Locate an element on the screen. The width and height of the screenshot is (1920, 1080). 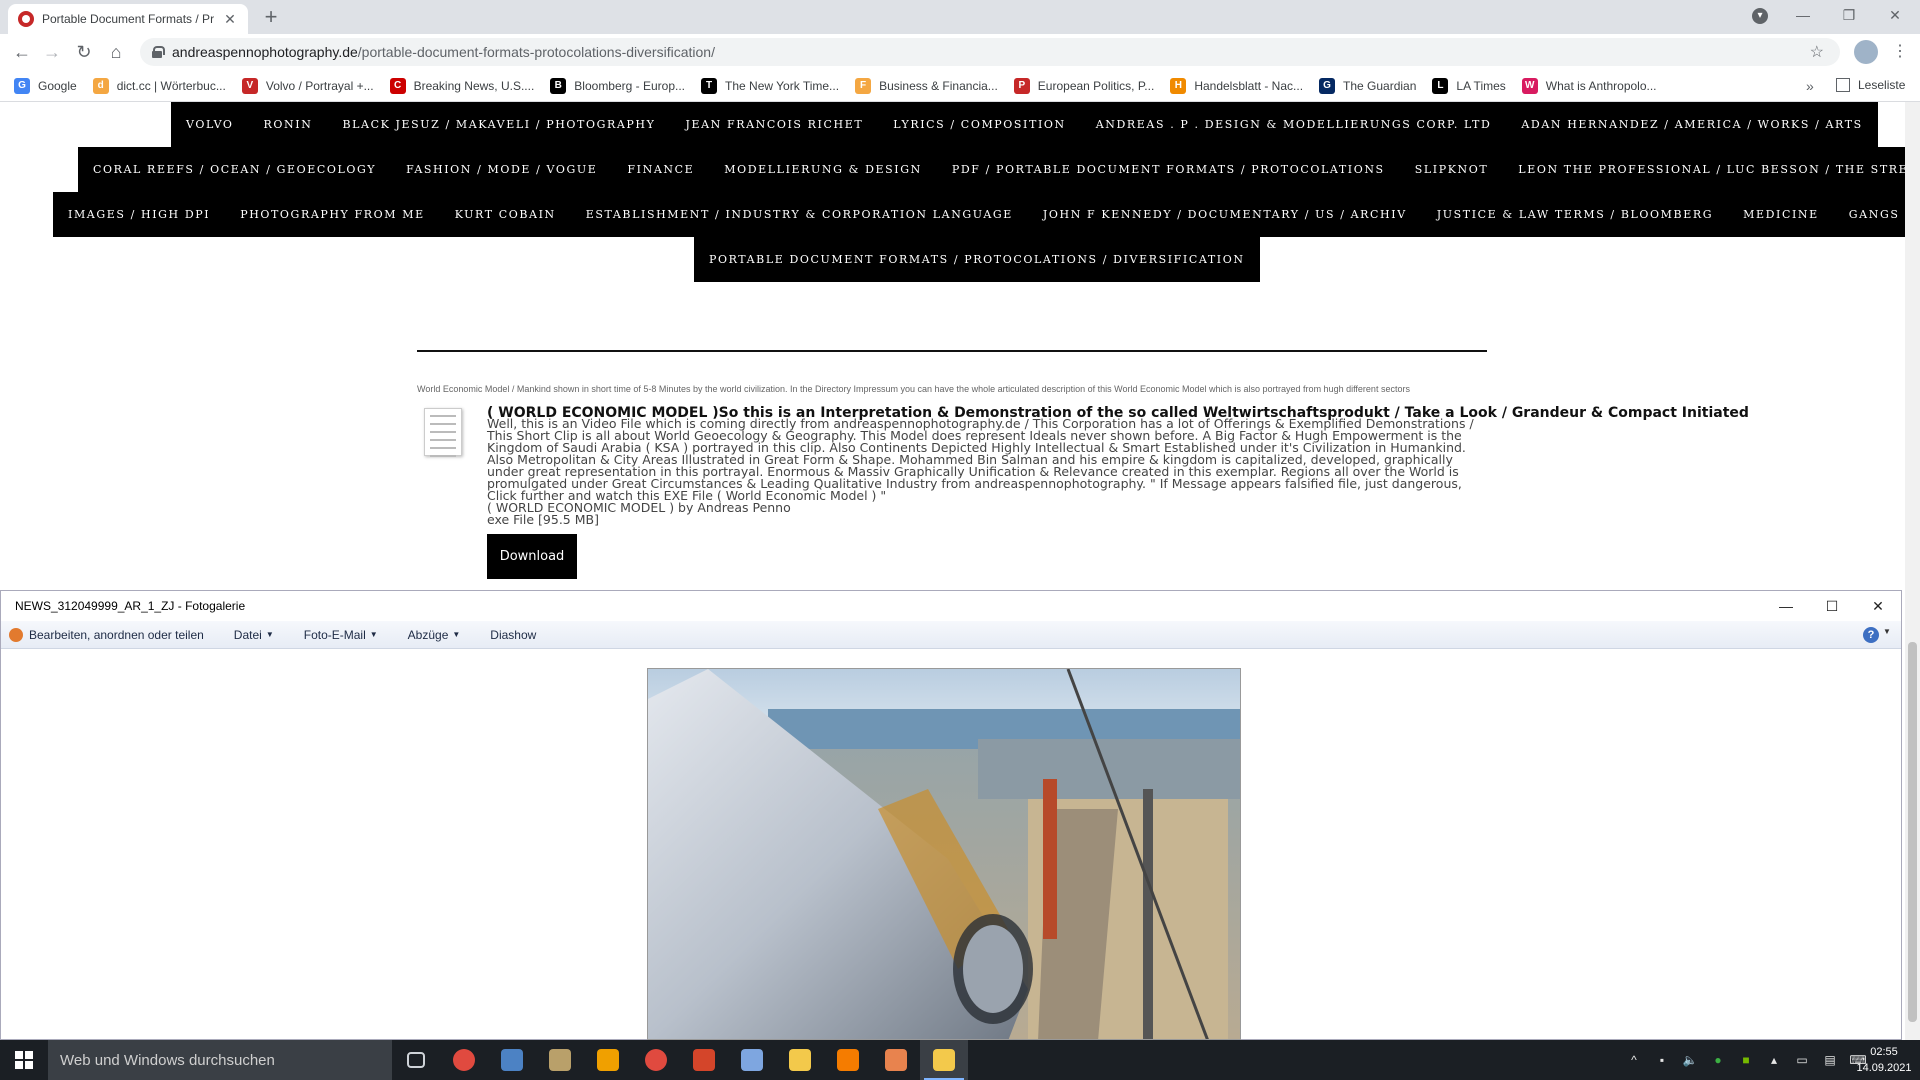
site-nav-item: LYRICS / COMPOSITION is located at coordinates (979, 124).